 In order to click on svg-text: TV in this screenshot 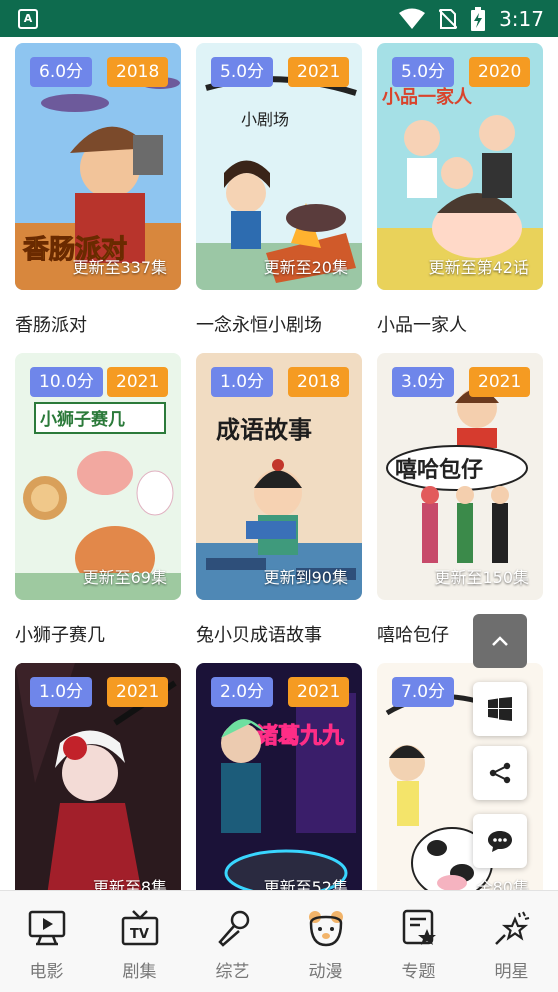, I will do `click(139, 934)`.